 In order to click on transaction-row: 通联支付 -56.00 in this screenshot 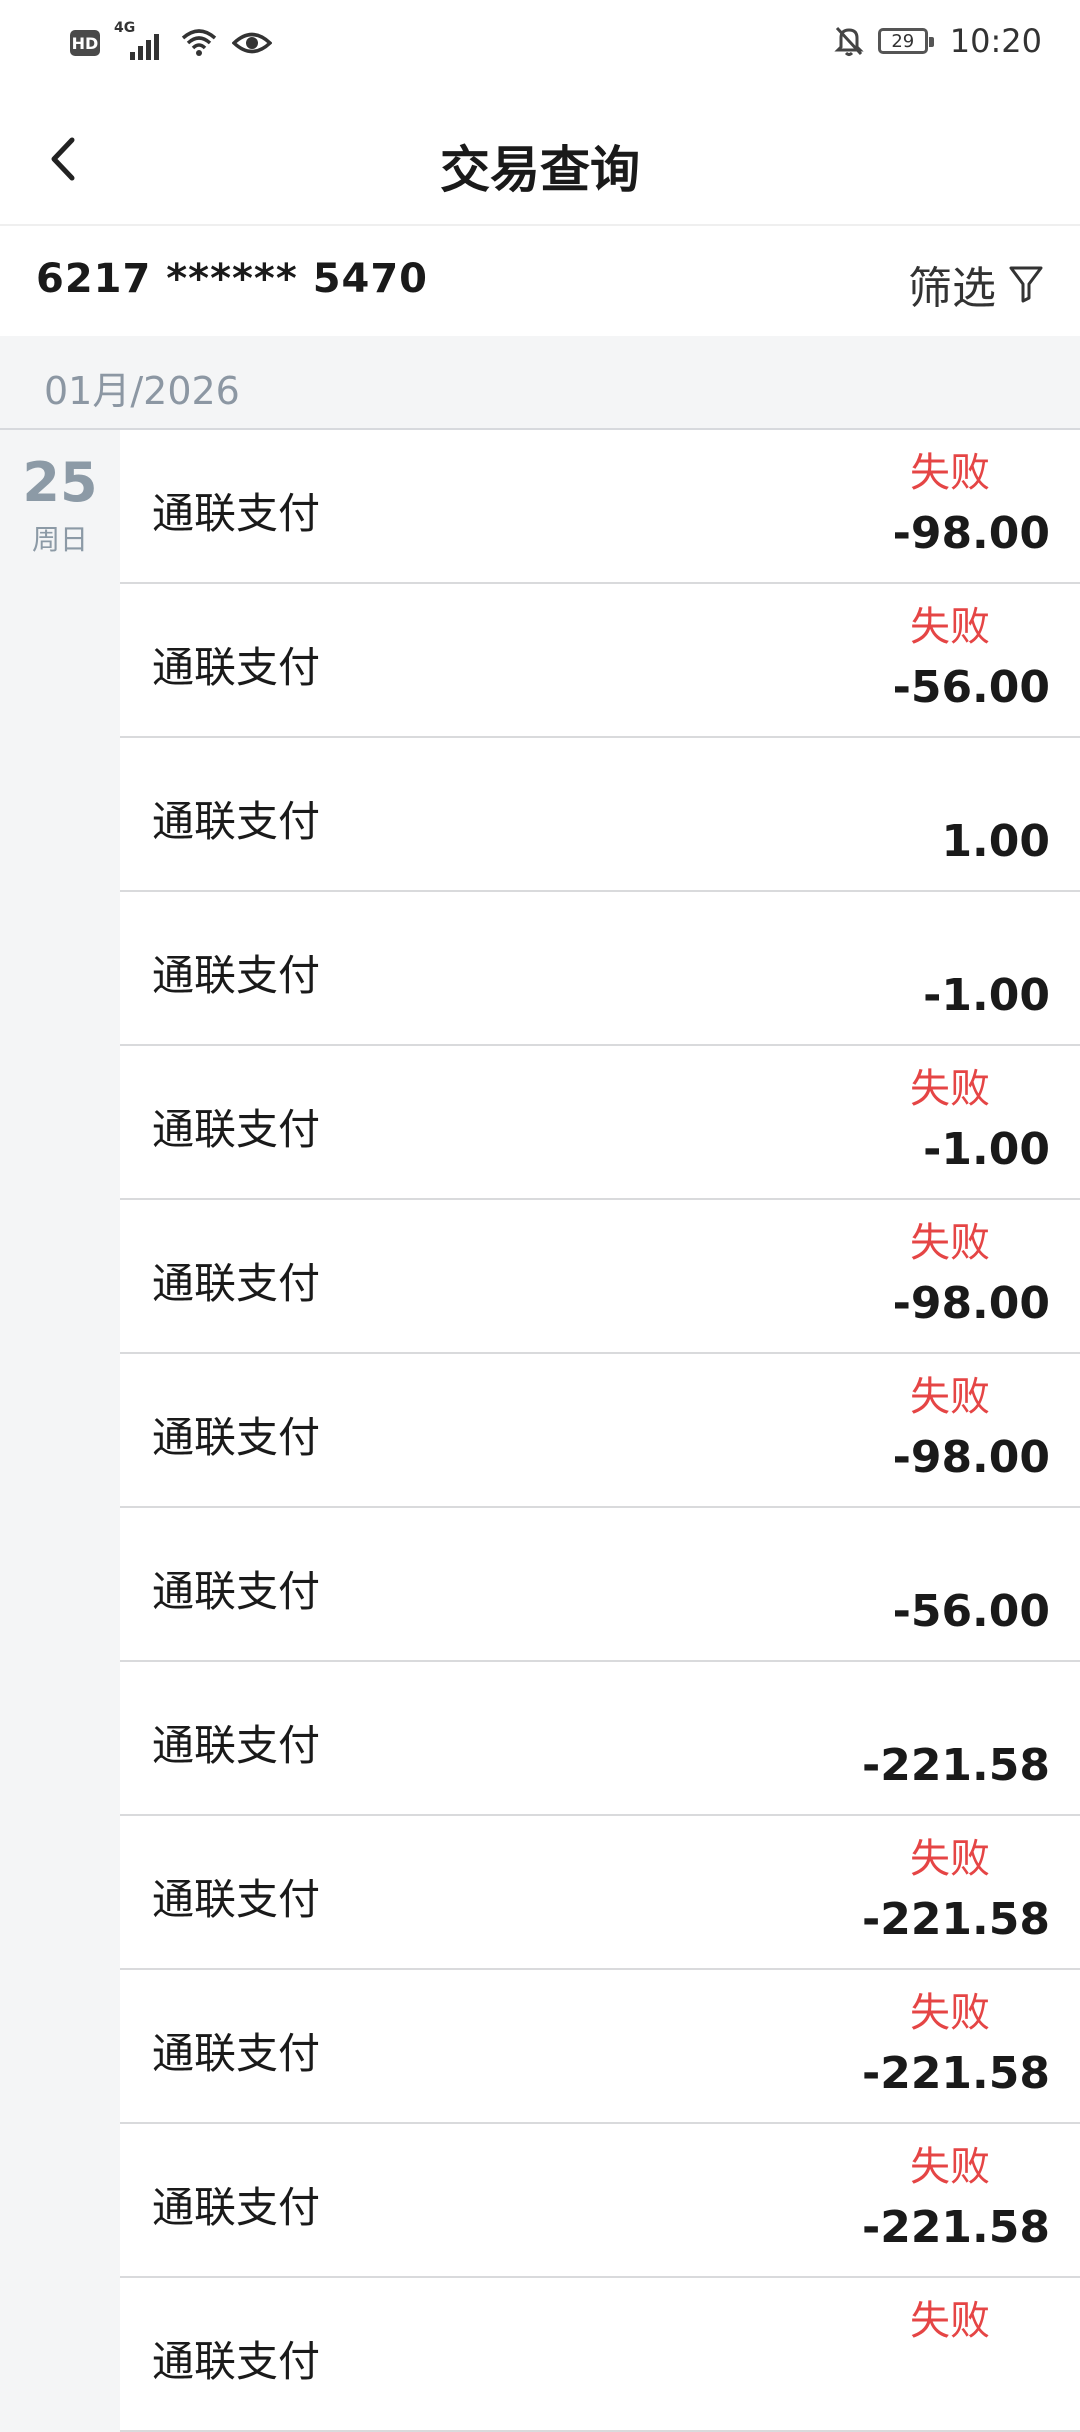, I will do `click(600, 1585)`.